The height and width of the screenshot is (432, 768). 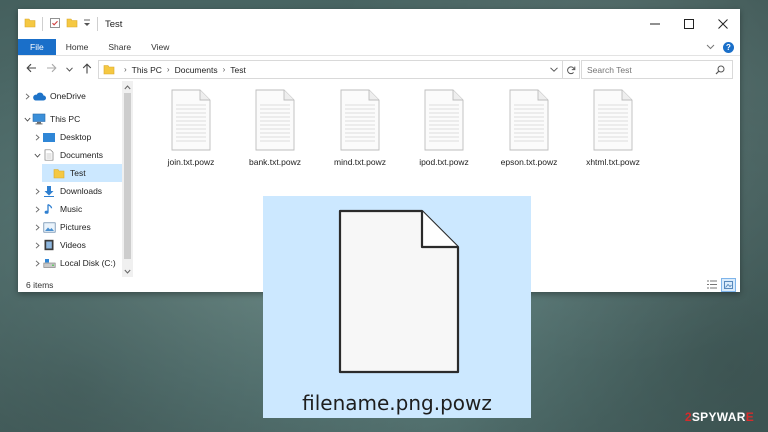 What do you see at coordinates (710, 47) in the screenshot?
I see `expand-ribbon-icon` at bounding box center [710, 47].